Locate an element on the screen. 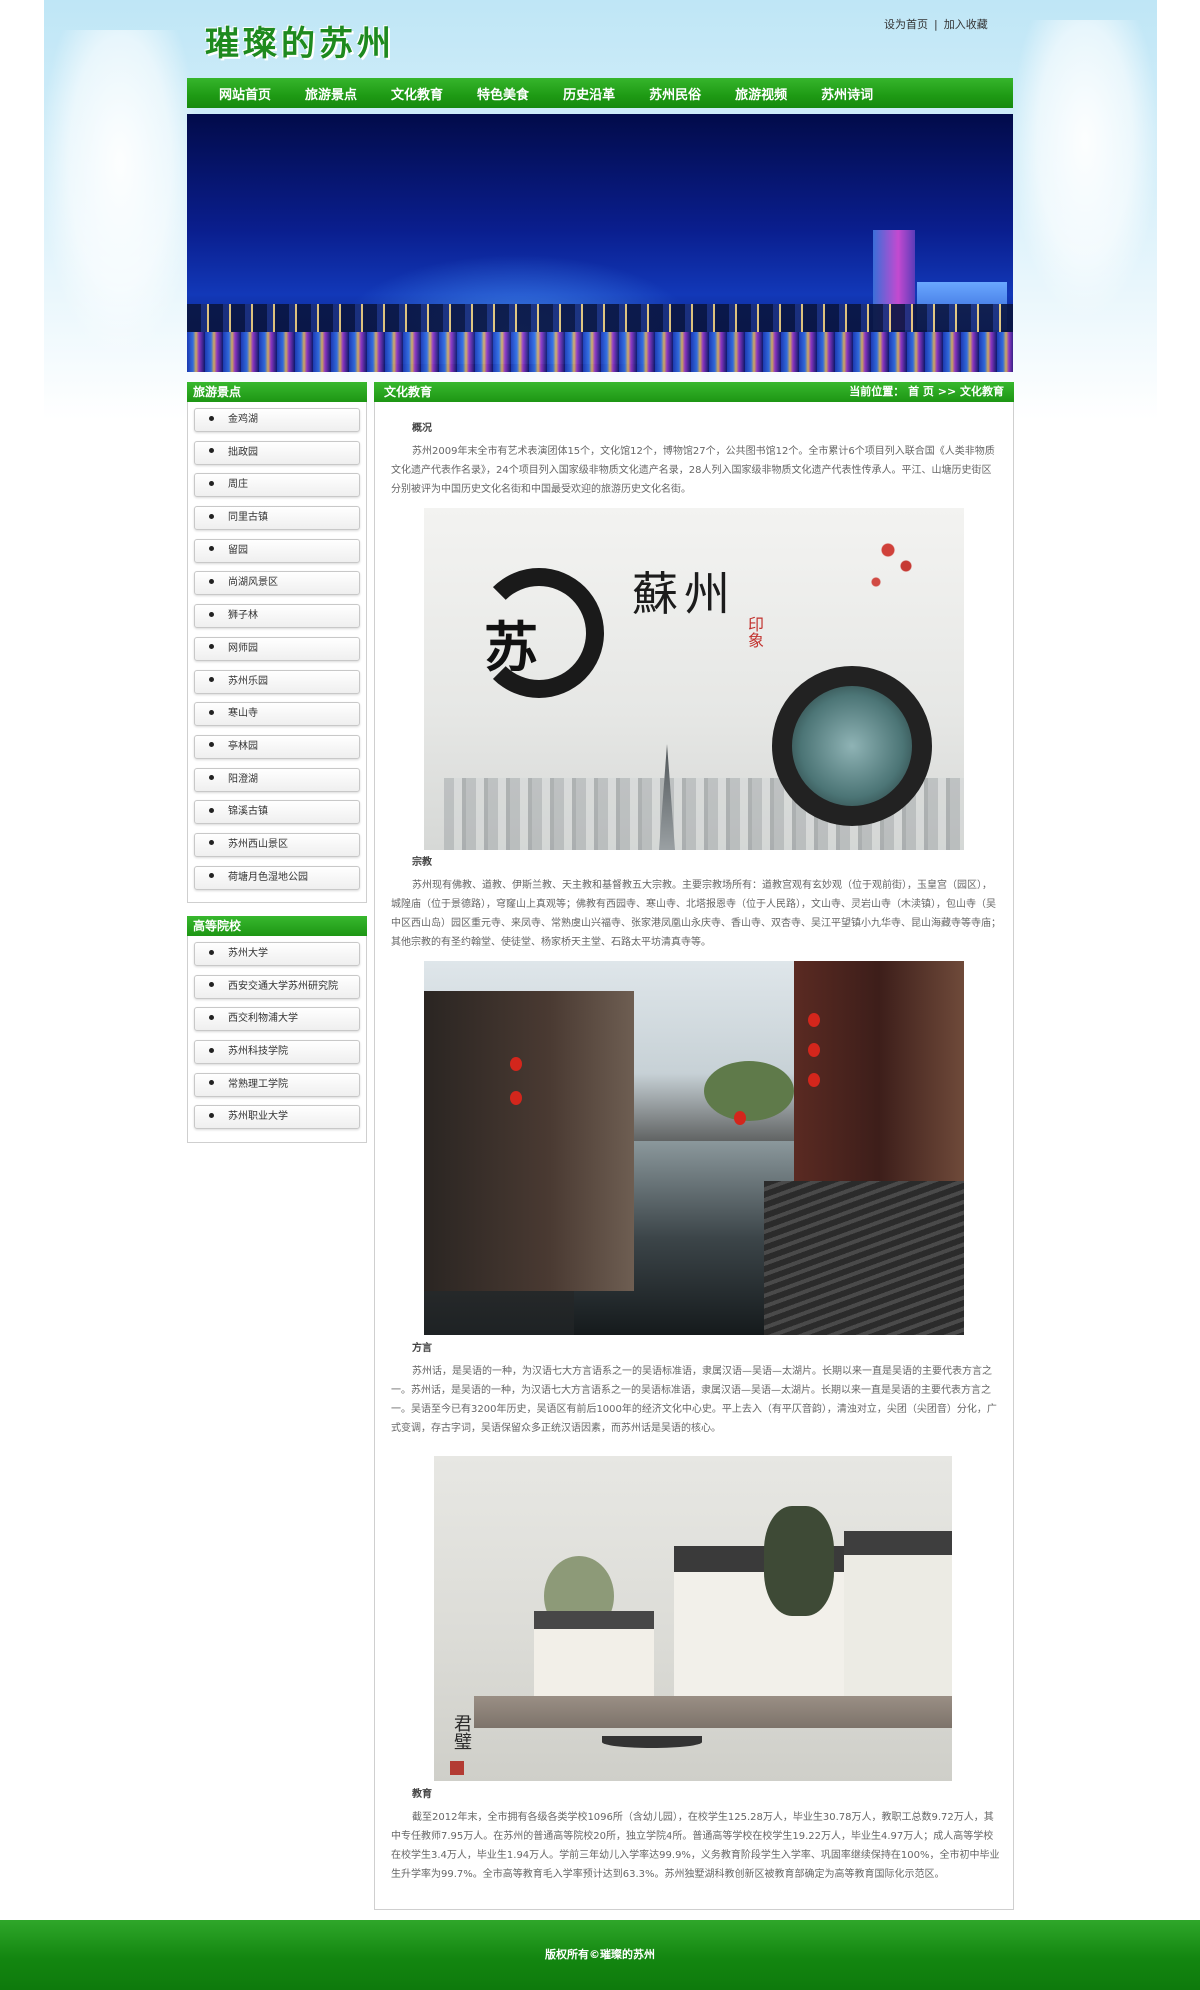  breadcrumb: 当前位置： 首 页 >> 文化教育 is located at coordinates (926, 392).